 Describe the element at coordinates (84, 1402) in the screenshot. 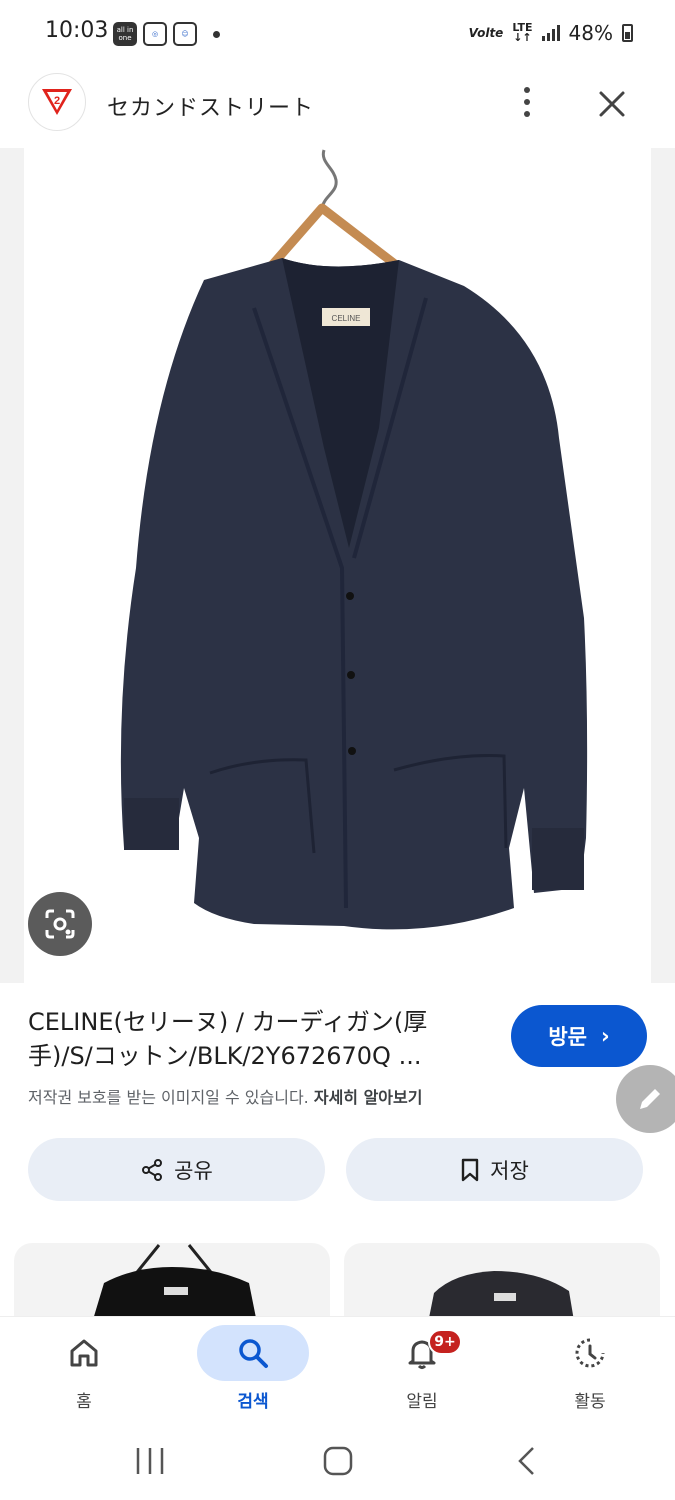

I see `nav-home-label: 홈` at that location.